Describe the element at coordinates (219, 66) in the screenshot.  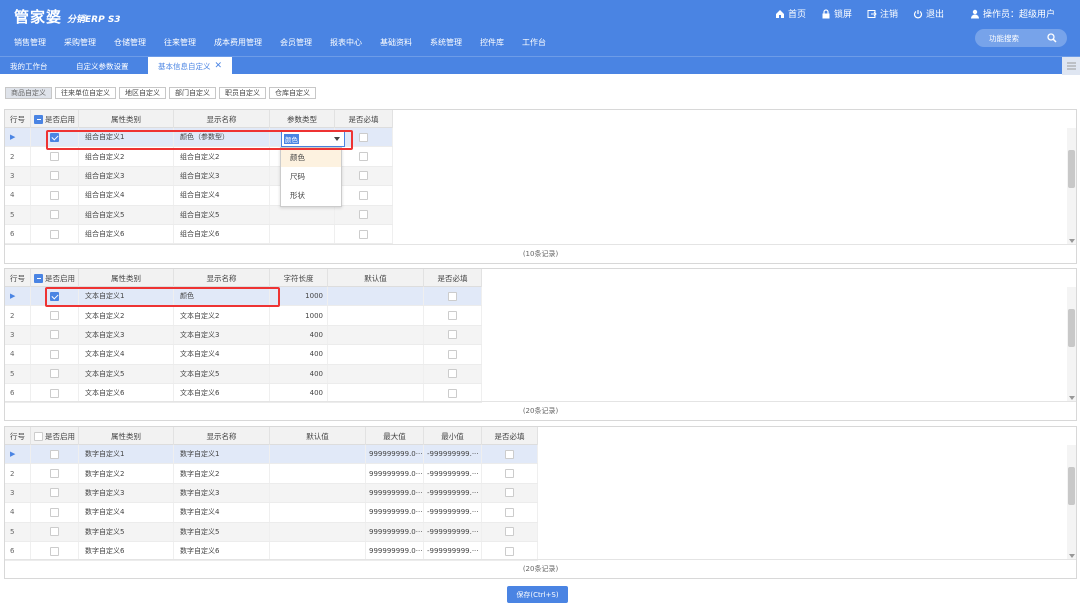
I see `tab-close-icon: ✕` at that location.